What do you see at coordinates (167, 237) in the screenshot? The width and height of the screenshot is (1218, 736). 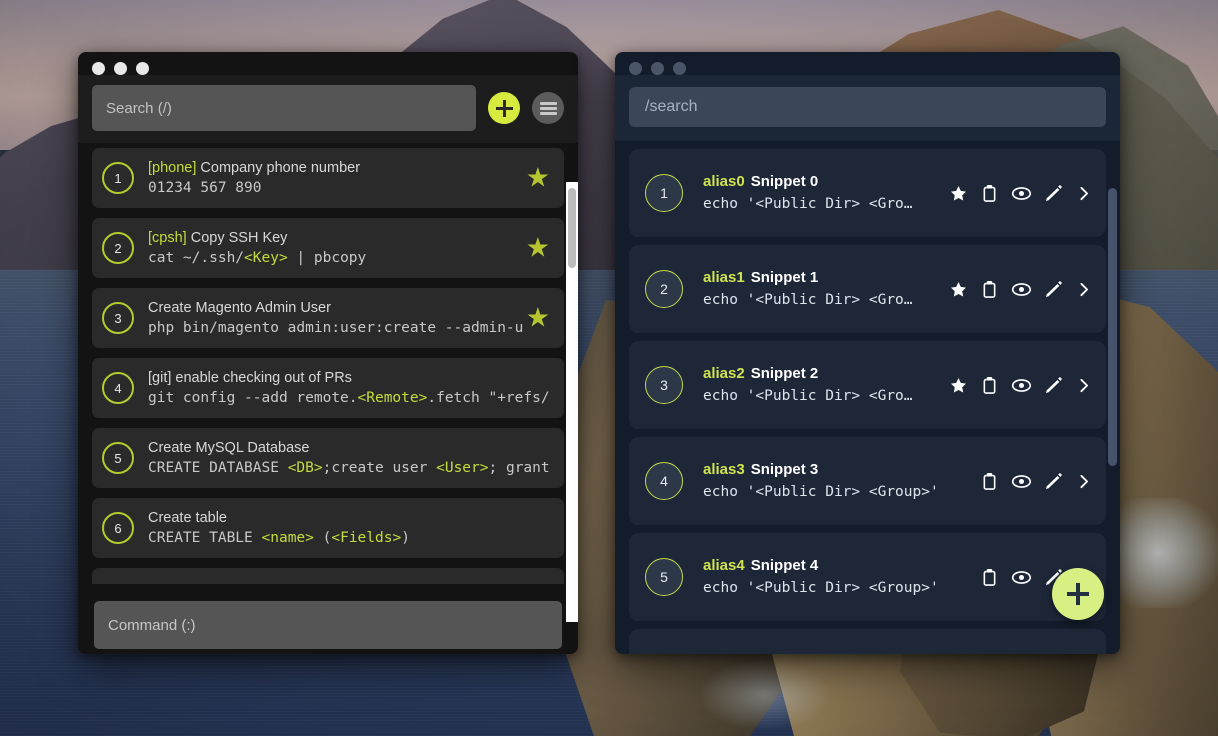 I see `snippet-alias: [cpsh]` at bounding box center [167, 237].